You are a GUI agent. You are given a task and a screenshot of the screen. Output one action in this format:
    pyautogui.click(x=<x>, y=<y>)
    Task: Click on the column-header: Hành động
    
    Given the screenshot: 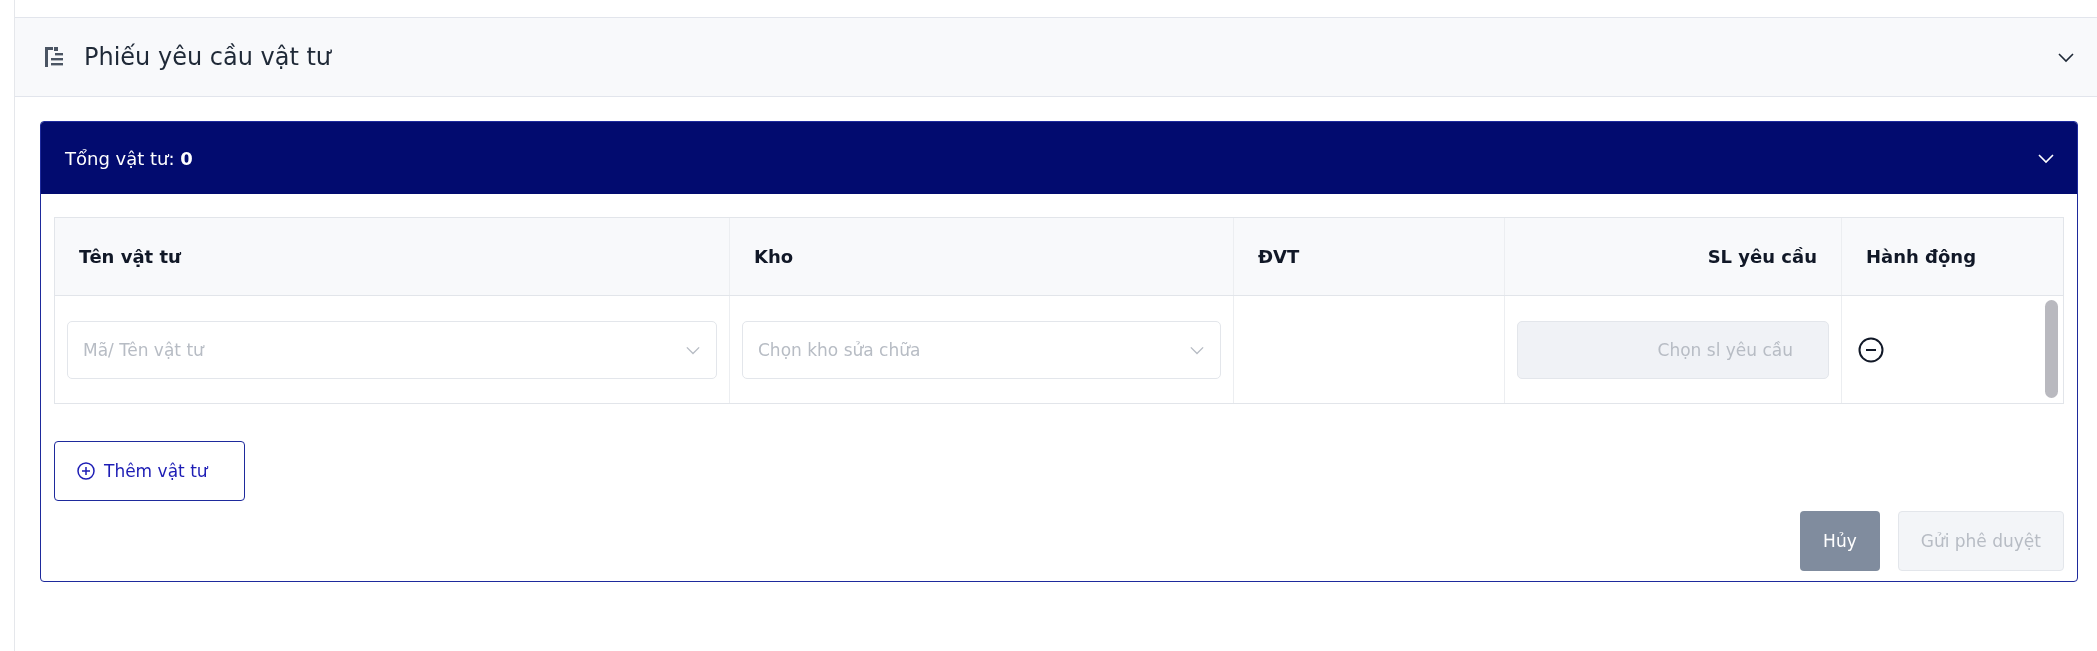 What is the action you would take?
    pyautogui.click(x=1921, y=257)
    